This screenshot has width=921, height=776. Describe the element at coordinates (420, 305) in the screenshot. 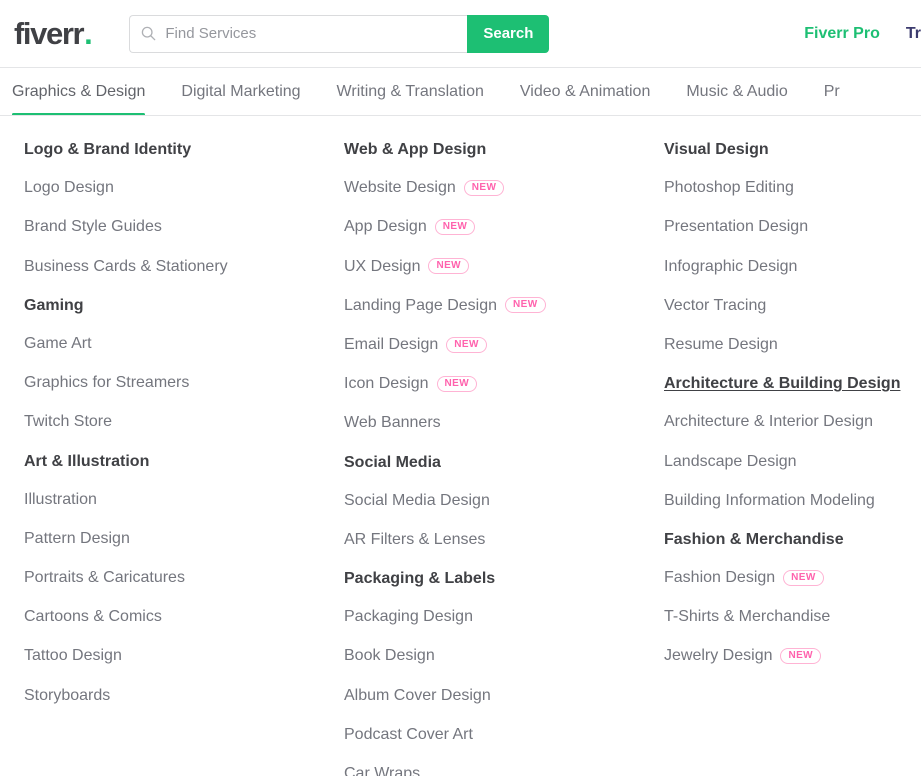

I see `menu-link: Landing Page Design` at that location.